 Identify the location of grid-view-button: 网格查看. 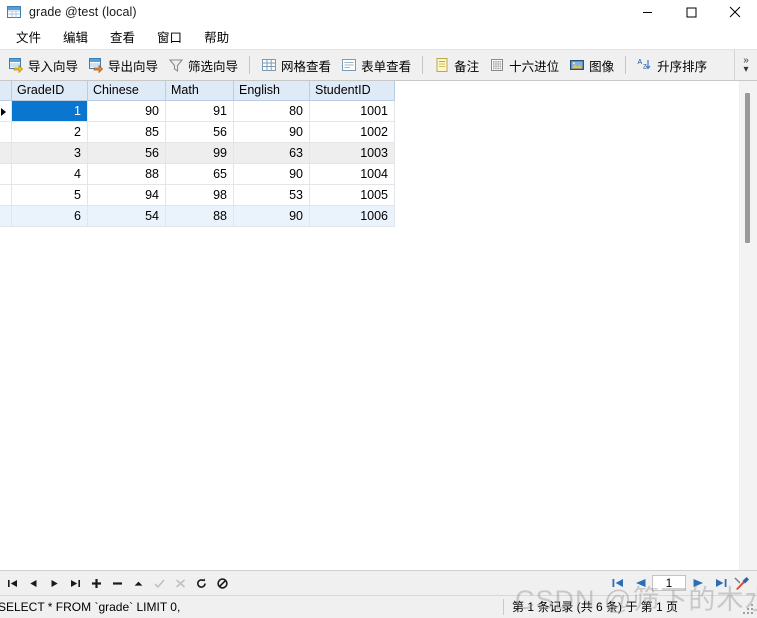
(296, 65).